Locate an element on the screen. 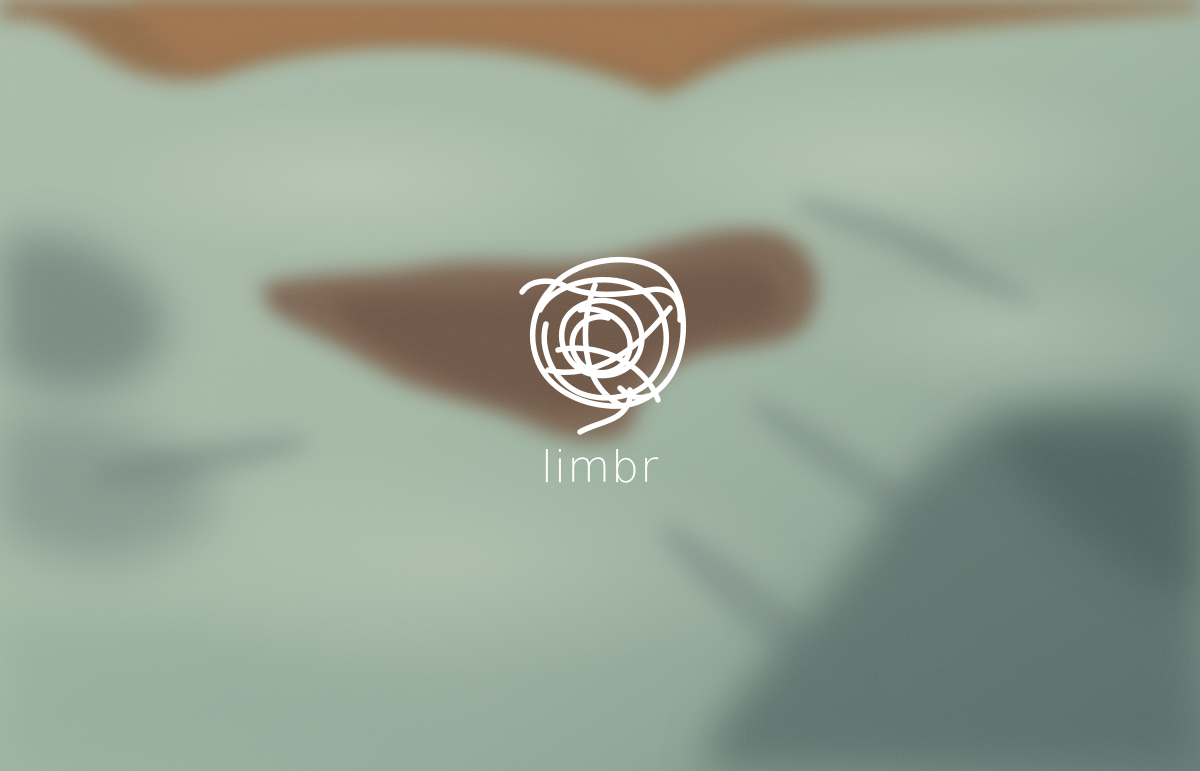 This screenshot has height=771, width=1200. brand-wordmark: limbr is located at coordinates (600, 467).